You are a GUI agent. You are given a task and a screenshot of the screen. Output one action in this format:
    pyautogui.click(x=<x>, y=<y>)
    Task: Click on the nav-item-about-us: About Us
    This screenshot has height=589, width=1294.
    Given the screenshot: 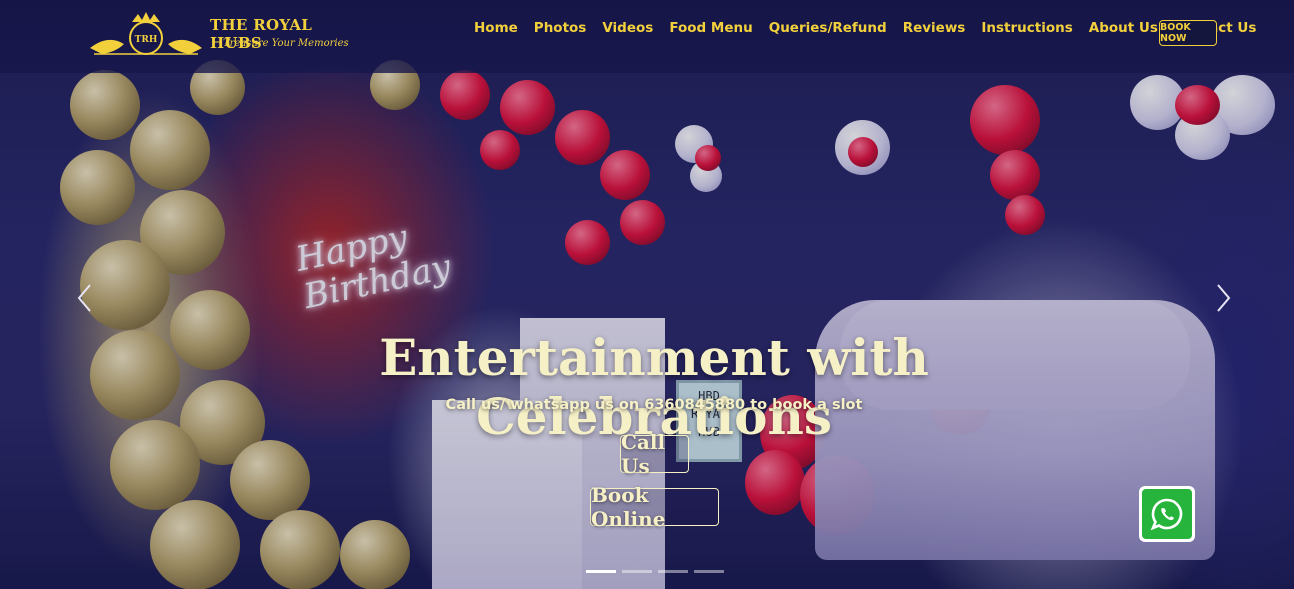 What is the action you would take?
    pyautogui.click(x=1123, y=32)
    